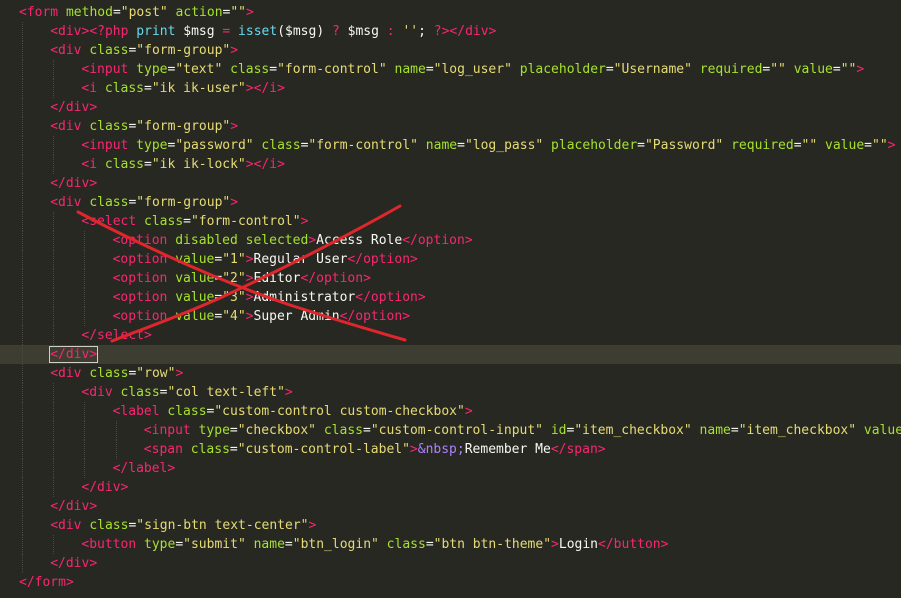  I want to click on token-ent: &nbsp;, so click(441, 449).